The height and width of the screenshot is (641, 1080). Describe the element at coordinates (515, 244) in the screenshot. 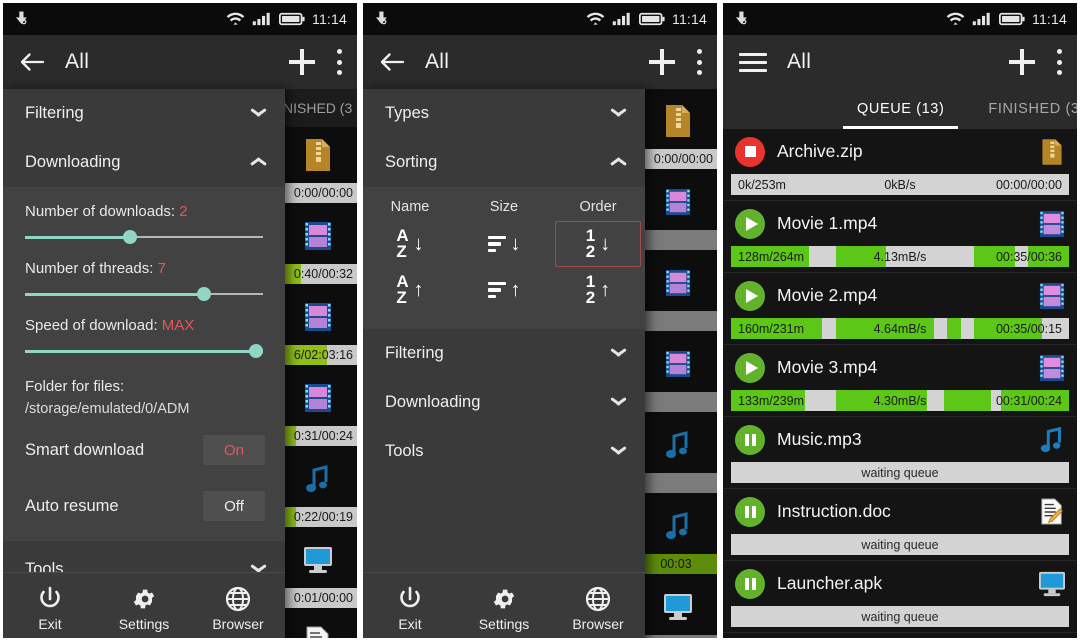

I see `arrow-down-icon: ↓` at that location.